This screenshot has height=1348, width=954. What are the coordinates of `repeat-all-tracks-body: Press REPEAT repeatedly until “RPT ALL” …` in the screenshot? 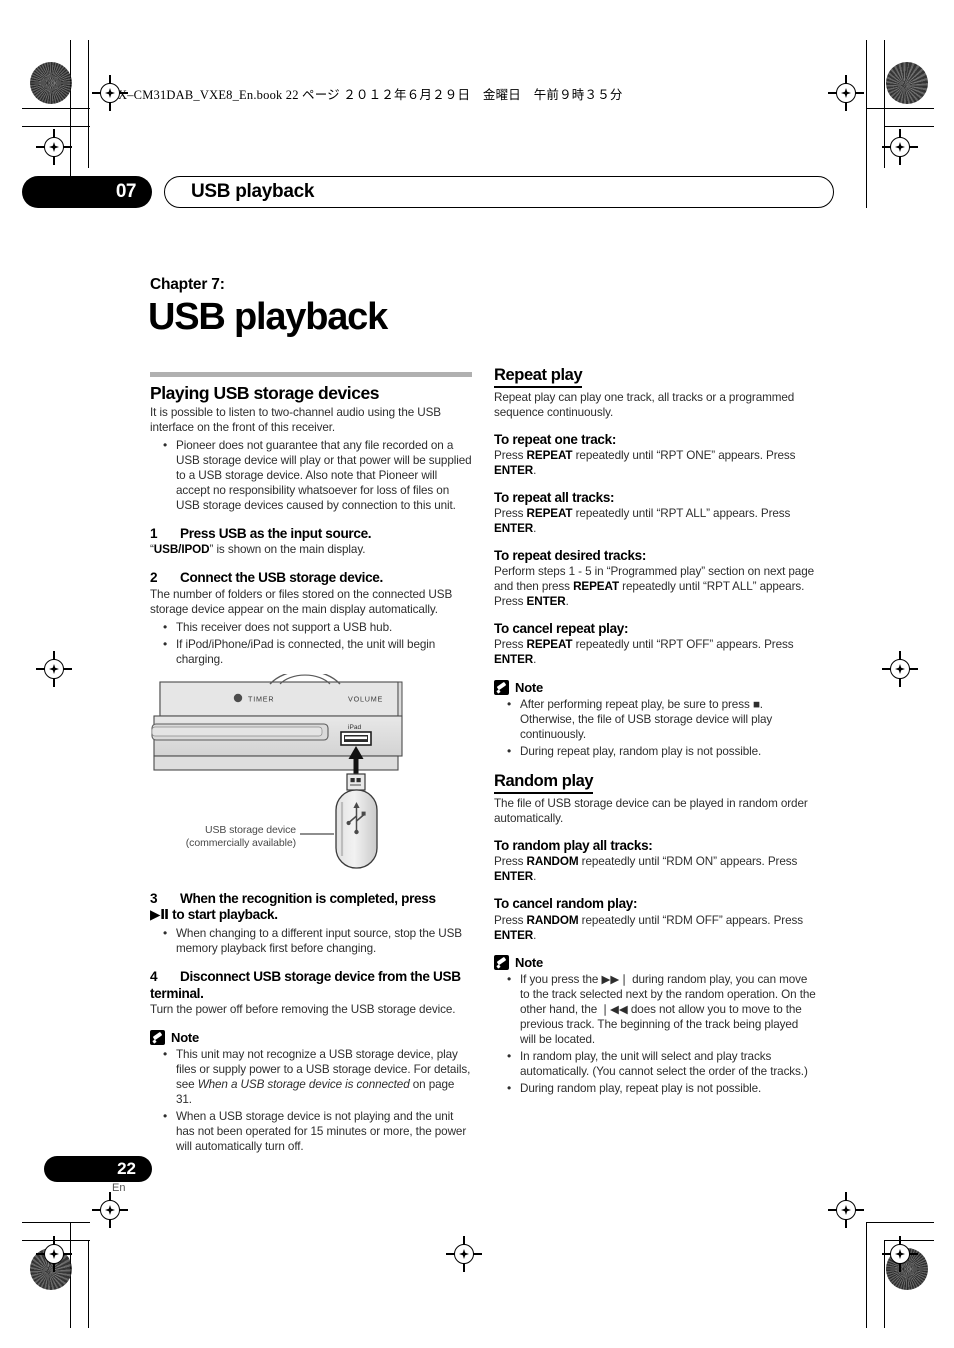 It's located at (642, 521).